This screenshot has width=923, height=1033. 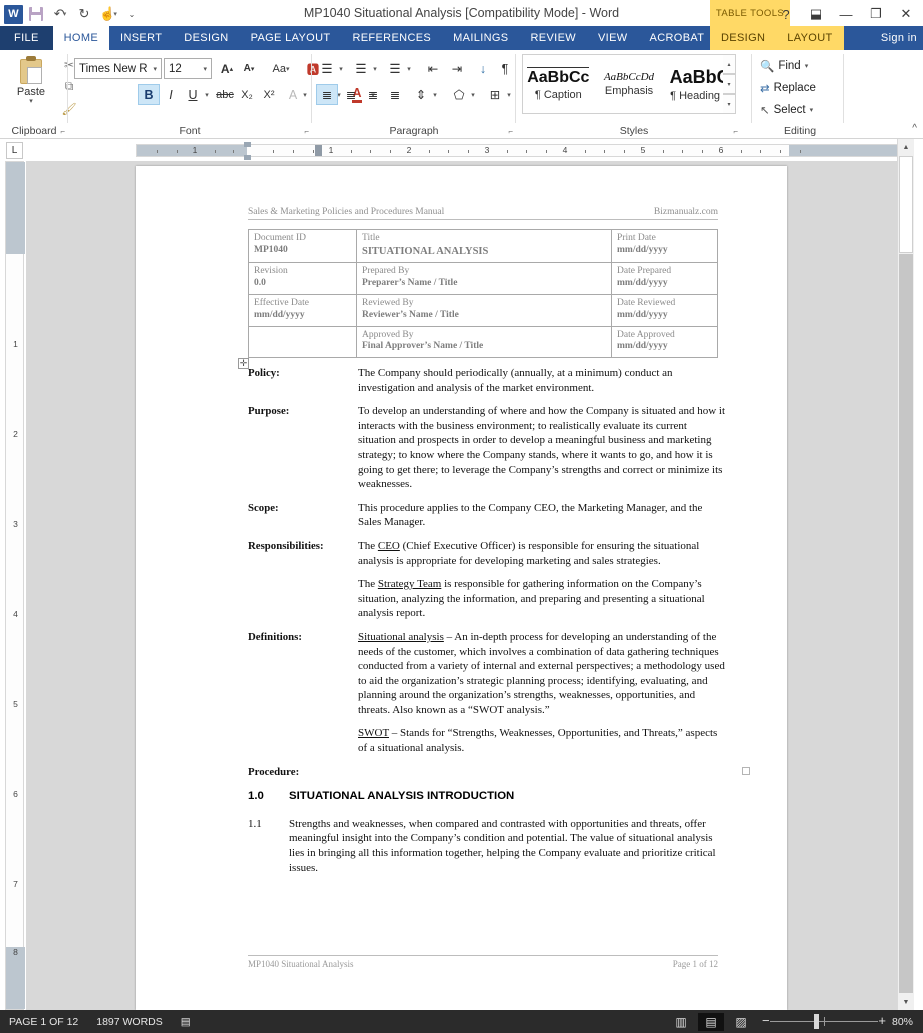 I want to click on restore-icon: ❐, so click(x=876, y=14).